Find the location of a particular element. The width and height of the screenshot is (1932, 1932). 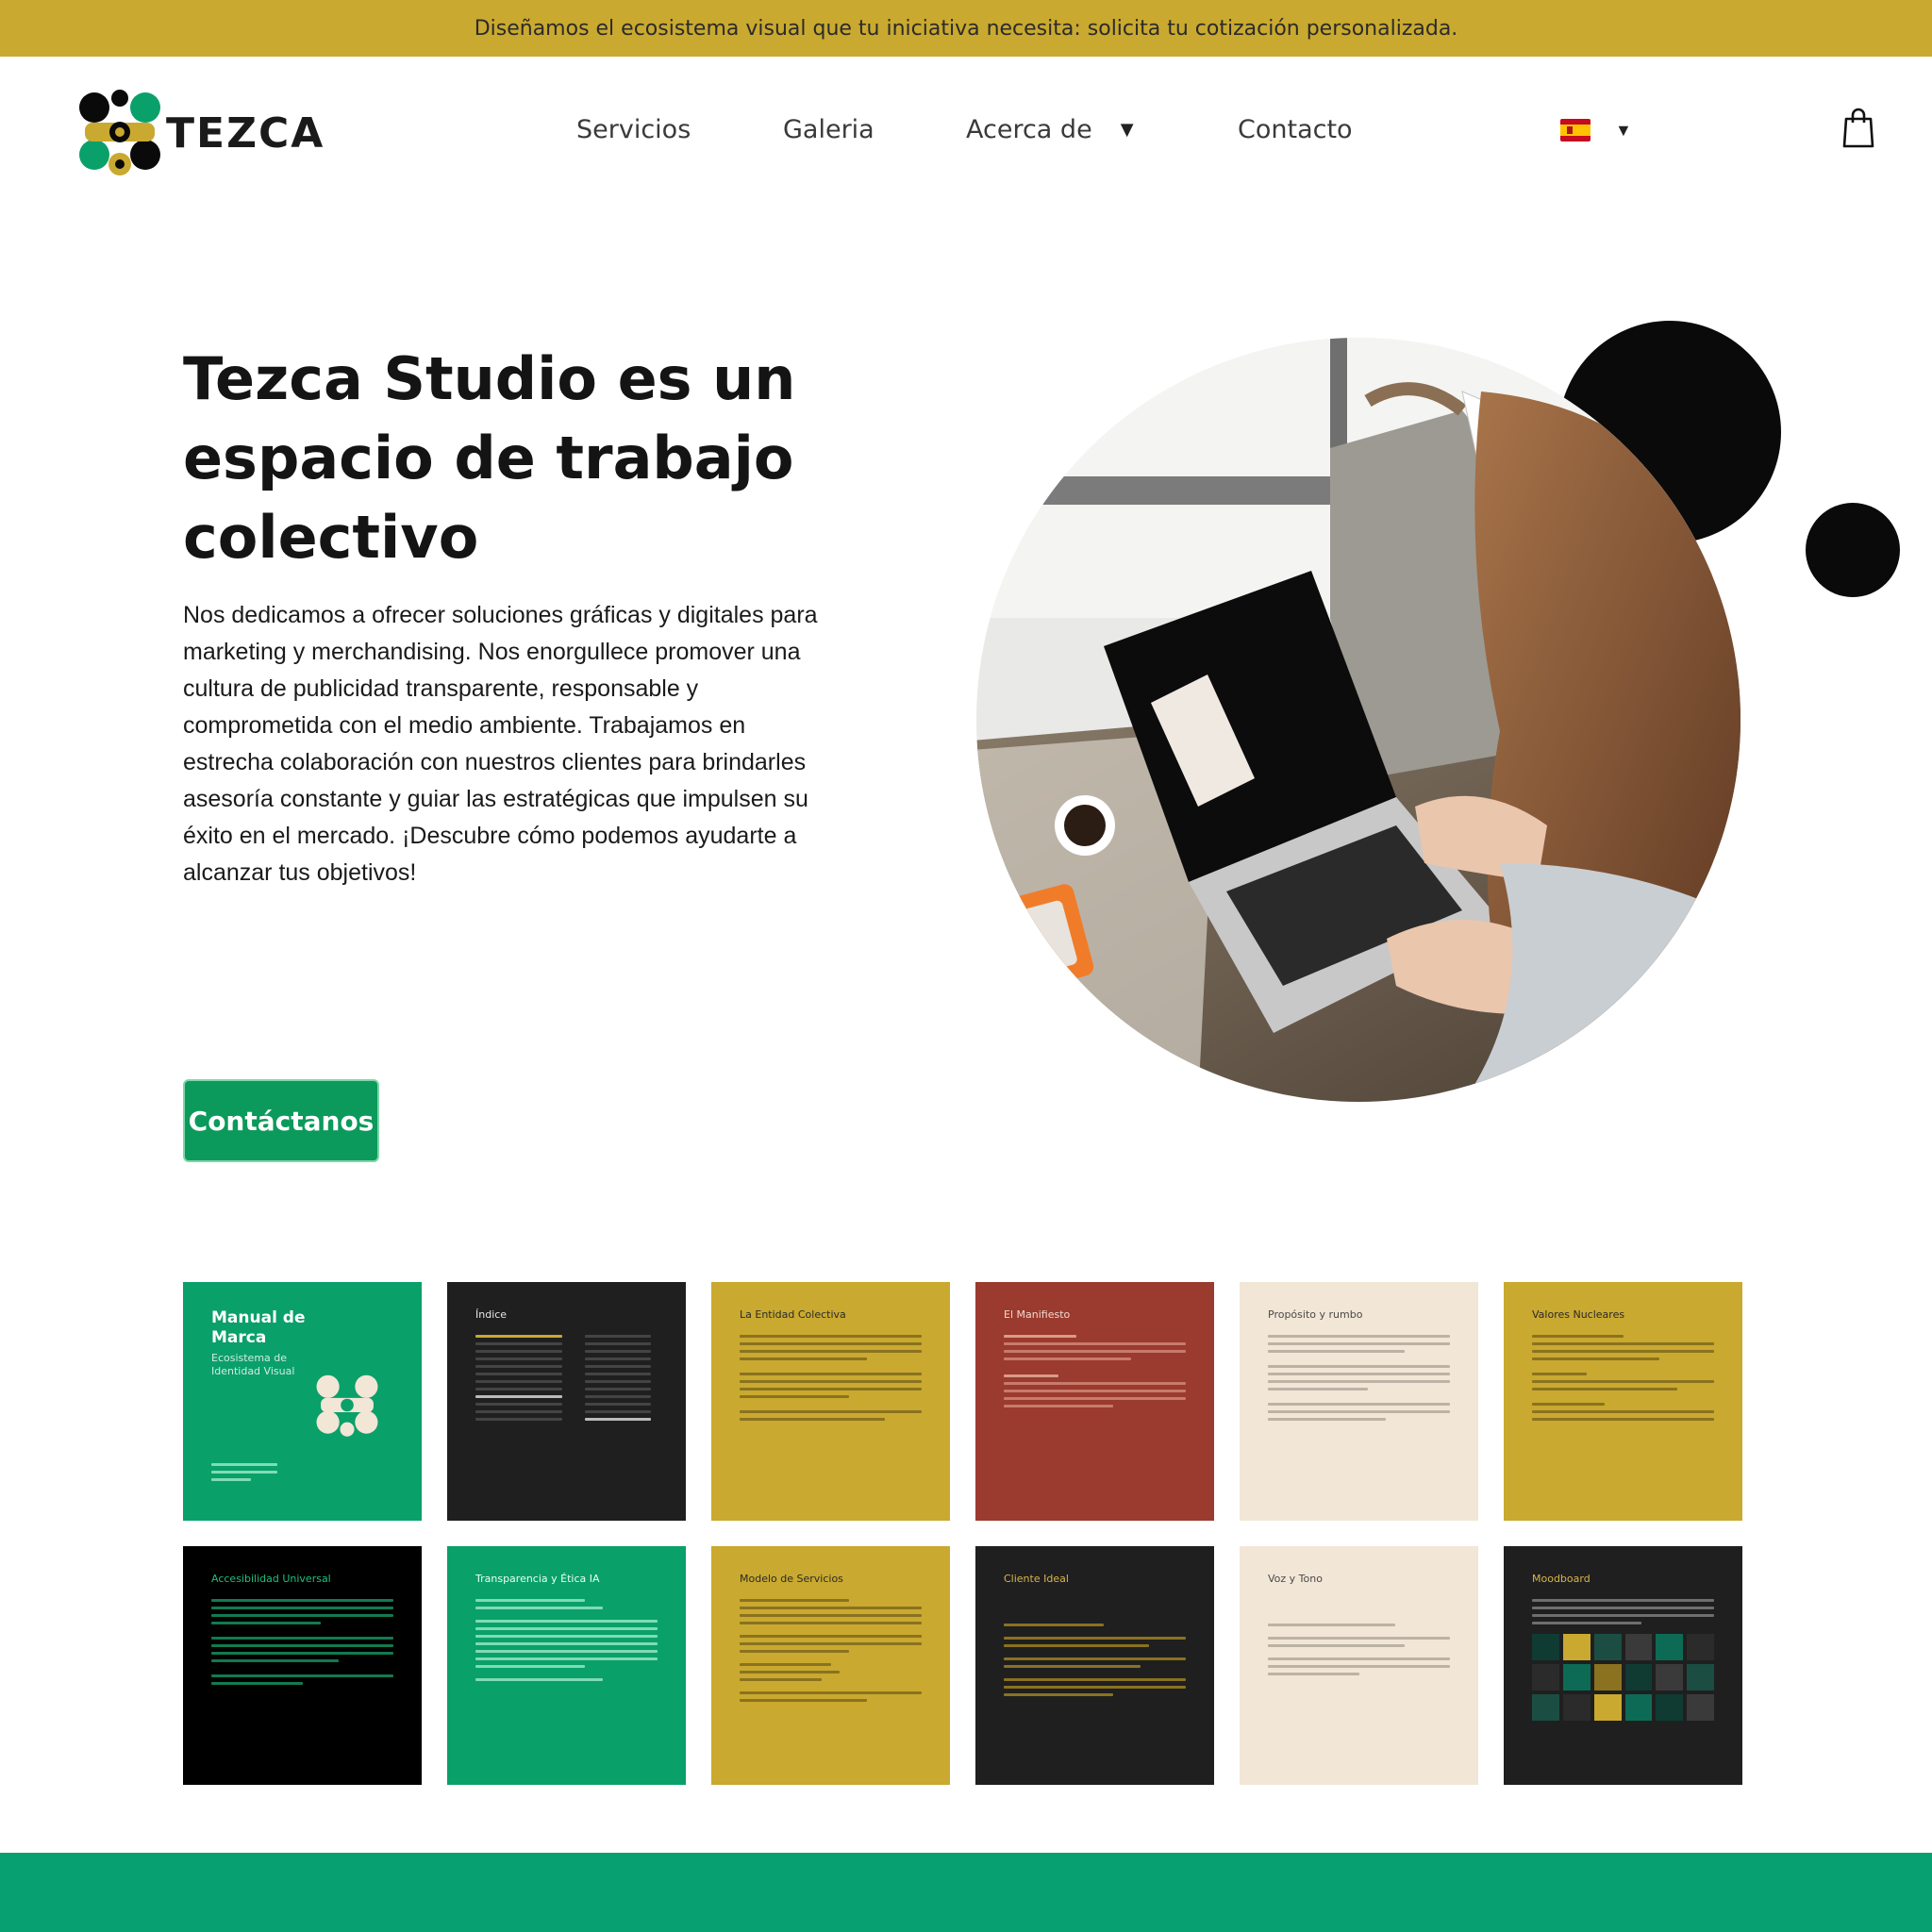

card-title: Índice is located at coordinates (491, 1314).